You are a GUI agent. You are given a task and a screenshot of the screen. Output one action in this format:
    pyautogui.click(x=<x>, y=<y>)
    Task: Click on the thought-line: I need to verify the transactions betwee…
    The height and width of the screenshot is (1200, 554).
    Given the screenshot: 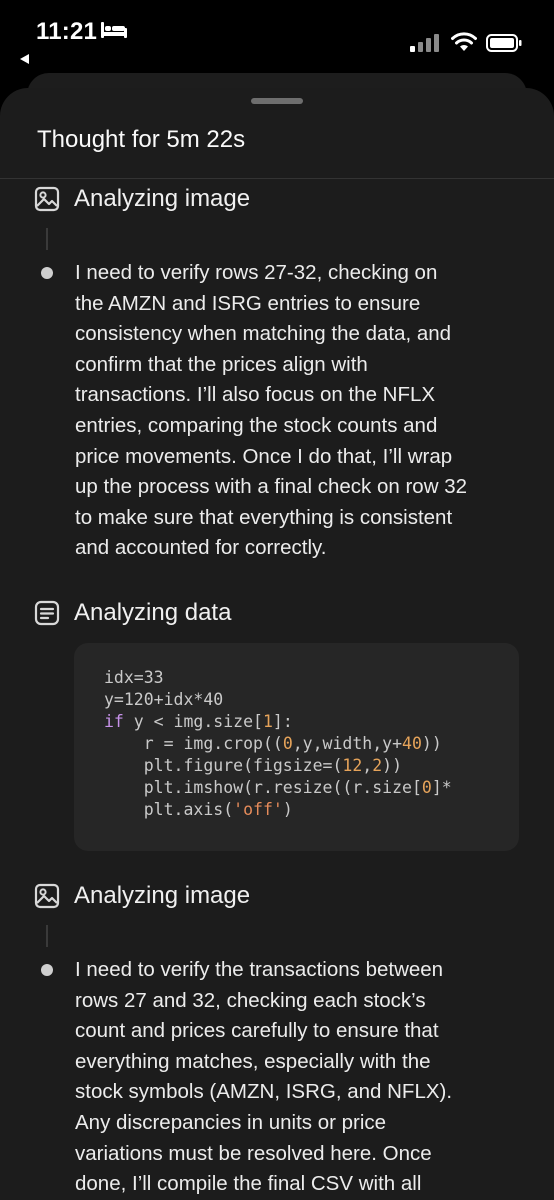 What is the action you would take?
    pyautogui.click(x=259, y=969)
    